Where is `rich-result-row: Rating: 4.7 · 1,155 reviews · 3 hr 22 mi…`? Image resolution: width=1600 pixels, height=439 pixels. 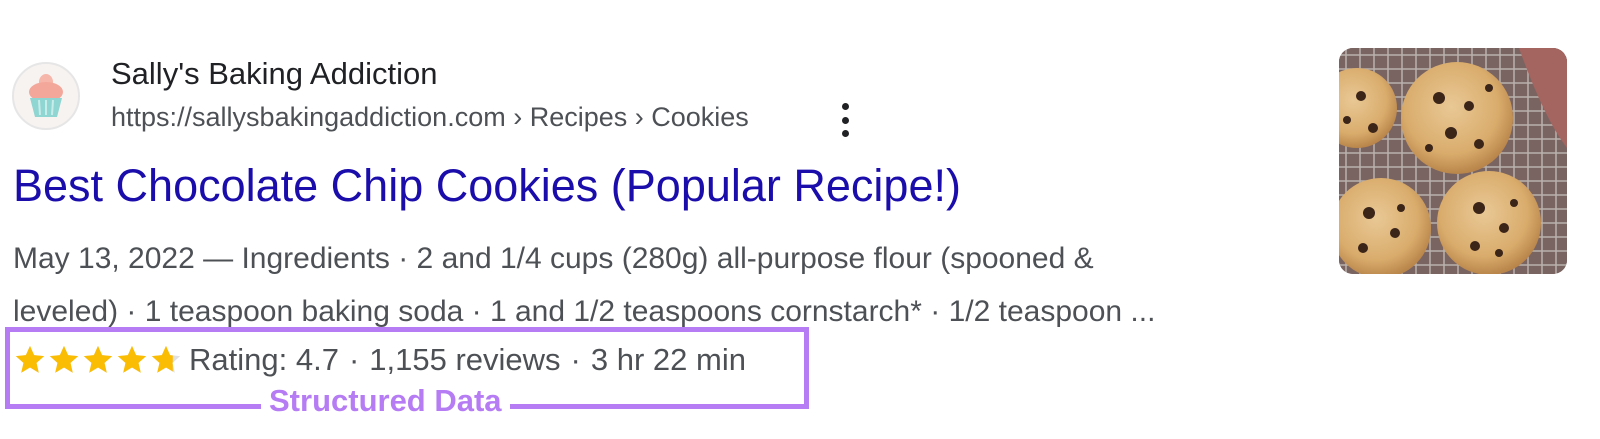
rich-result-row: Rating: 4.7 · 1,155 reviews · 3 hr 22 mi… is located at coordinates (379, 360).